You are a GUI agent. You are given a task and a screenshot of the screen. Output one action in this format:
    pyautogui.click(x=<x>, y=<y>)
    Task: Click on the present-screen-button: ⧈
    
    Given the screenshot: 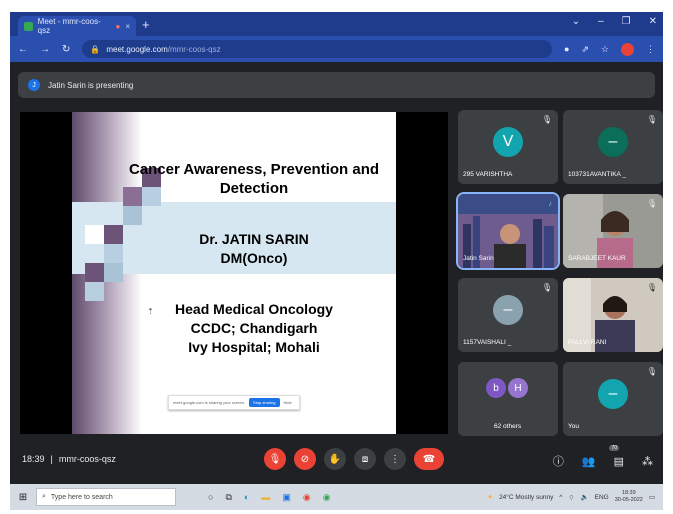 What is the action you would take?
    pyautogui.click(x=365, y=459)
    